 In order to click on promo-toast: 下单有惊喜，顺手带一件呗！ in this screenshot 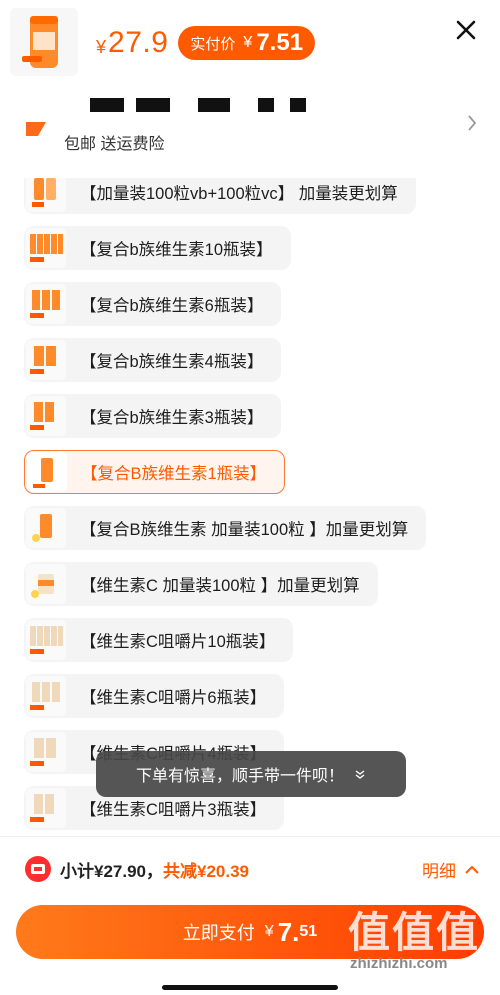, I will do `click(251, 774)`.